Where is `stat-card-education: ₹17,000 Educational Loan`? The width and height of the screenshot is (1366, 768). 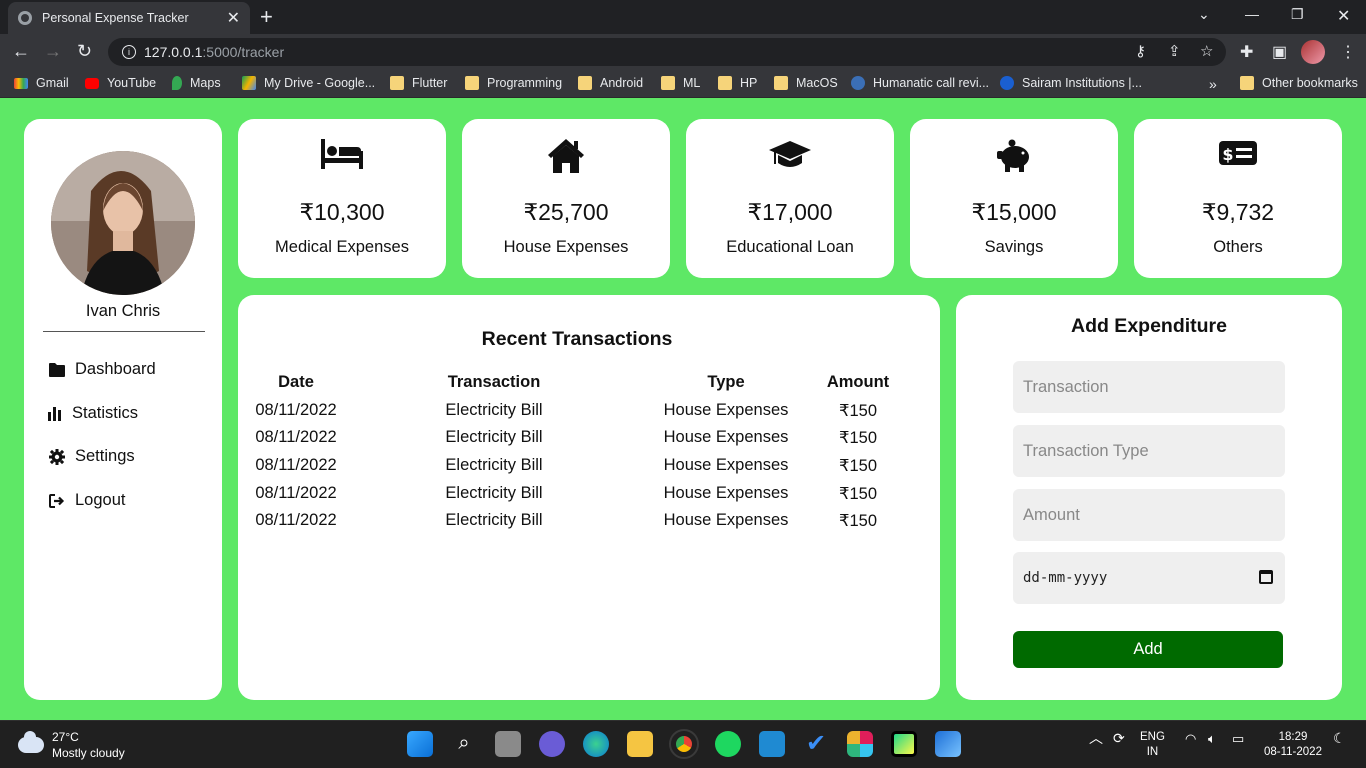 stat-card-education: ₹17,000 Educational Loan is located at coordinates (790, 198).